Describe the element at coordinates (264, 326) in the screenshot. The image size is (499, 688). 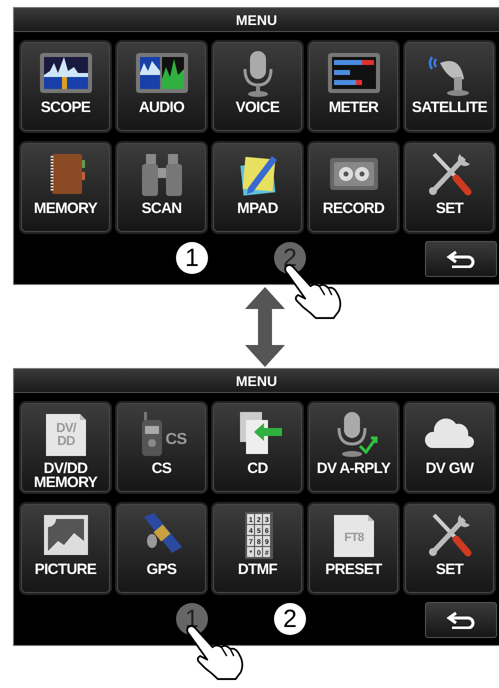
I see `double-arrow-icon` at that location.